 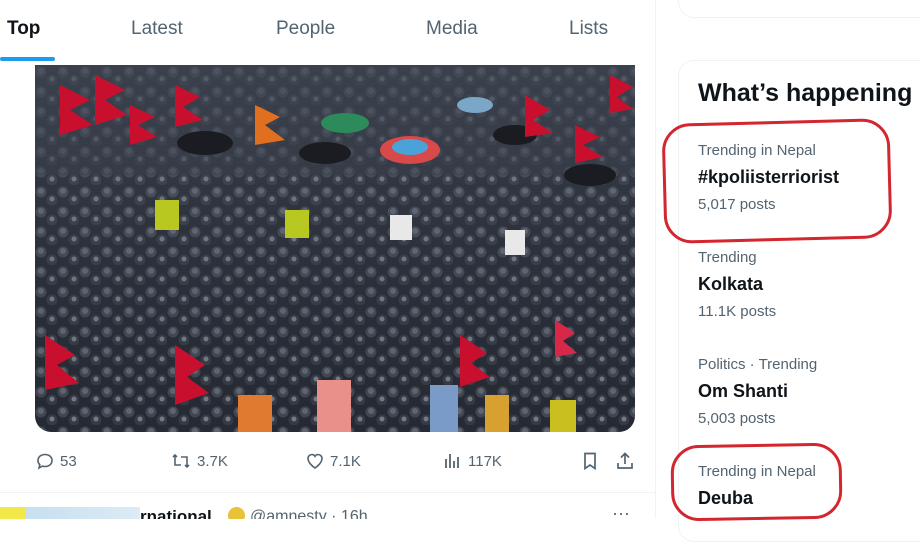 I want to click on sidebar-card-above, so click(x=799, y=9).